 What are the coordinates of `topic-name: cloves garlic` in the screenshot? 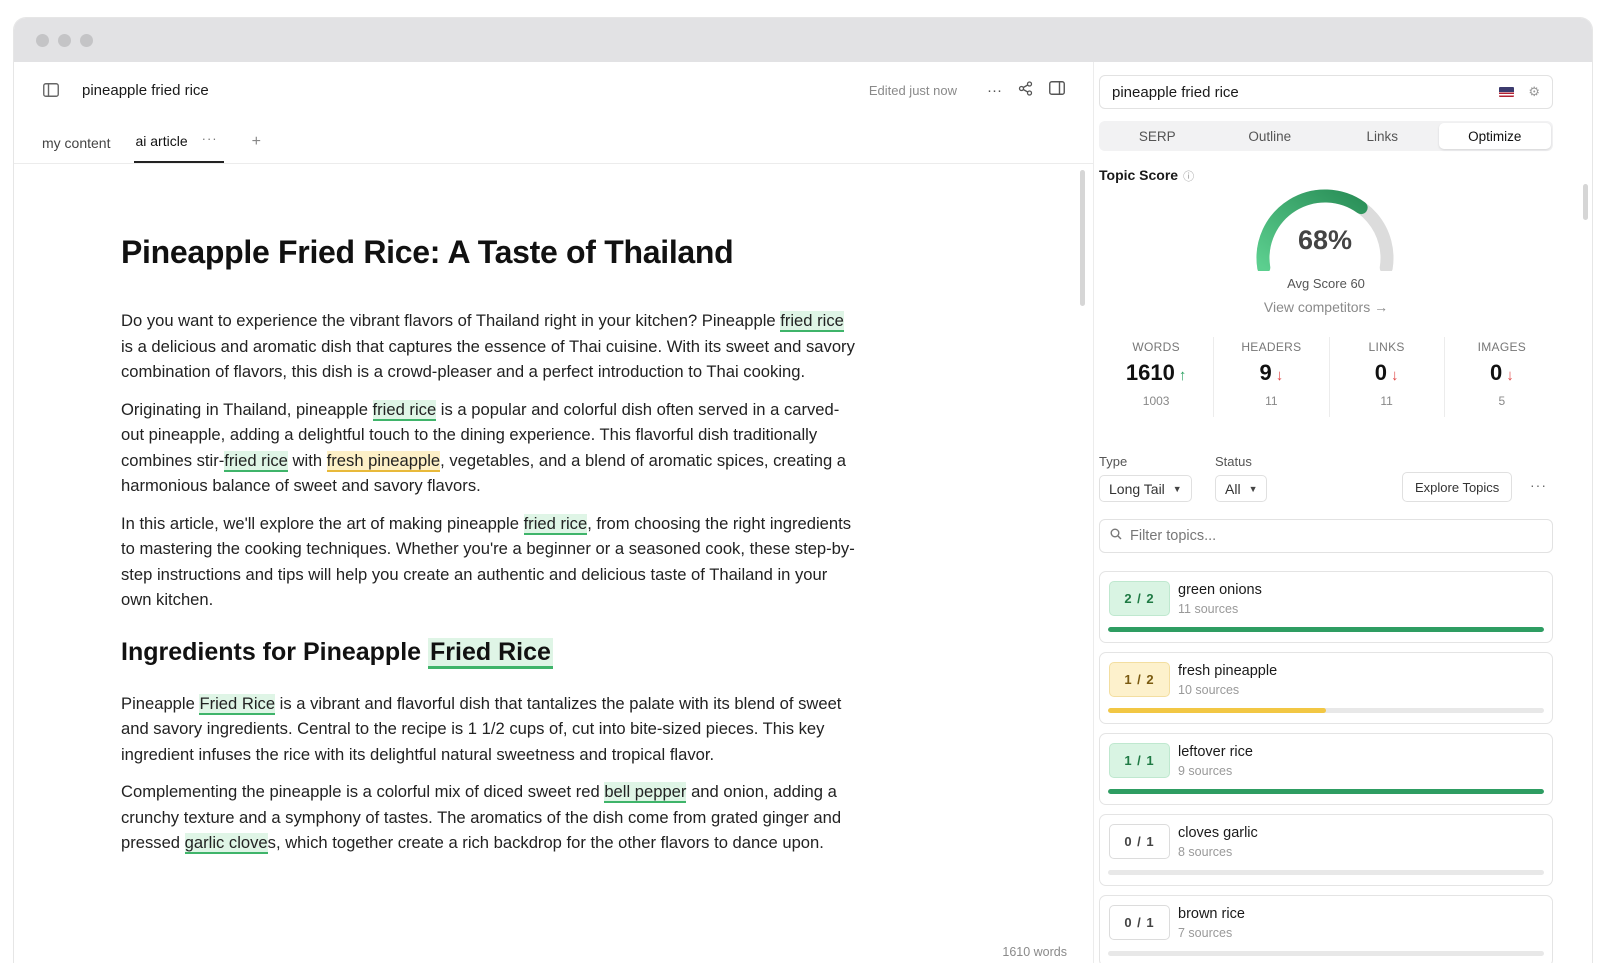 It's located at (1218, 833).